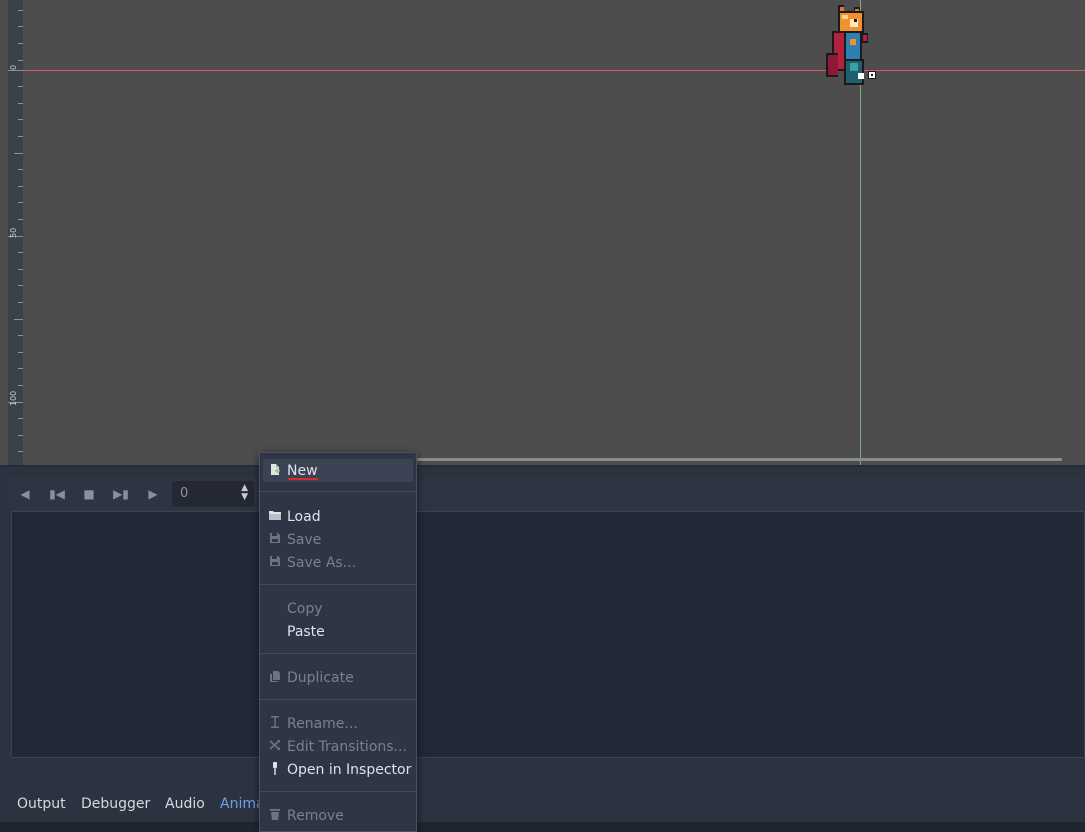  Describe the element at coordinates (185, 804) in the screenshot. I see `tab-audio: Audio` at that location.